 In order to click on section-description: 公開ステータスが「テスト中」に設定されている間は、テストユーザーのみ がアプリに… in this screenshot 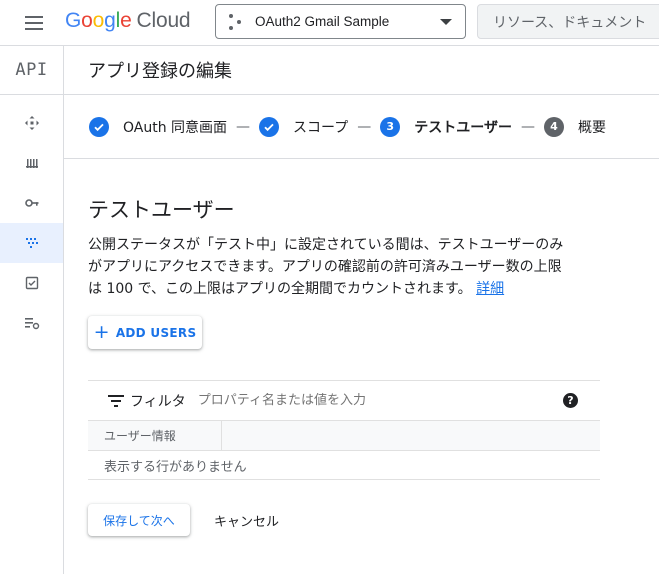, I will do `click(348, 267)`.